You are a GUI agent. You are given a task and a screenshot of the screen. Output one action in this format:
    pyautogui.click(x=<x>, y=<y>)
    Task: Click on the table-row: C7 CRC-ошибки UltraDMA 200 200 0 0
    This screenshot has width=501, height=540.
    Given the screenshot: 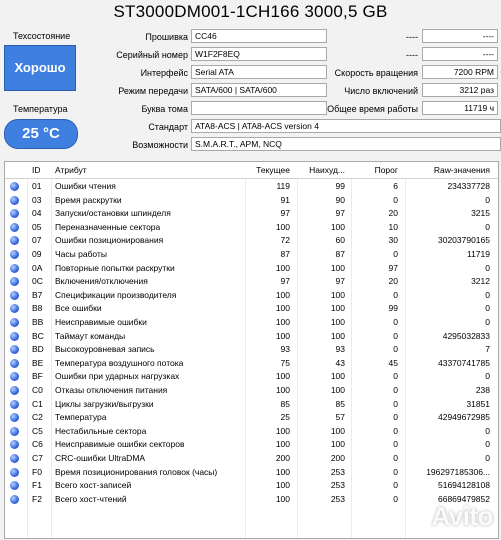 What is the action you would take?
    pyautogui.click(x=251, y=459)
    